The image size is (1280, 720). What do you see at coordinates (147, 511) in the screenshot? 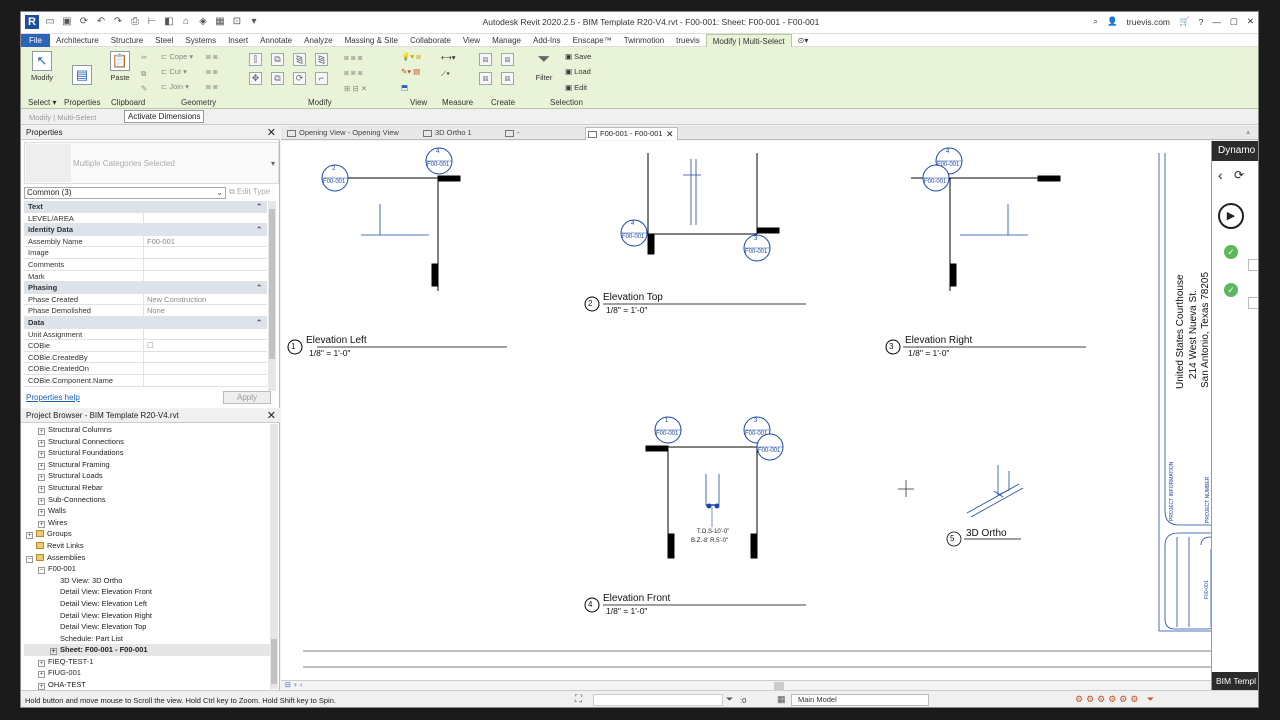
I see `browser-item: + Walls` at bounding box center [147, 511].